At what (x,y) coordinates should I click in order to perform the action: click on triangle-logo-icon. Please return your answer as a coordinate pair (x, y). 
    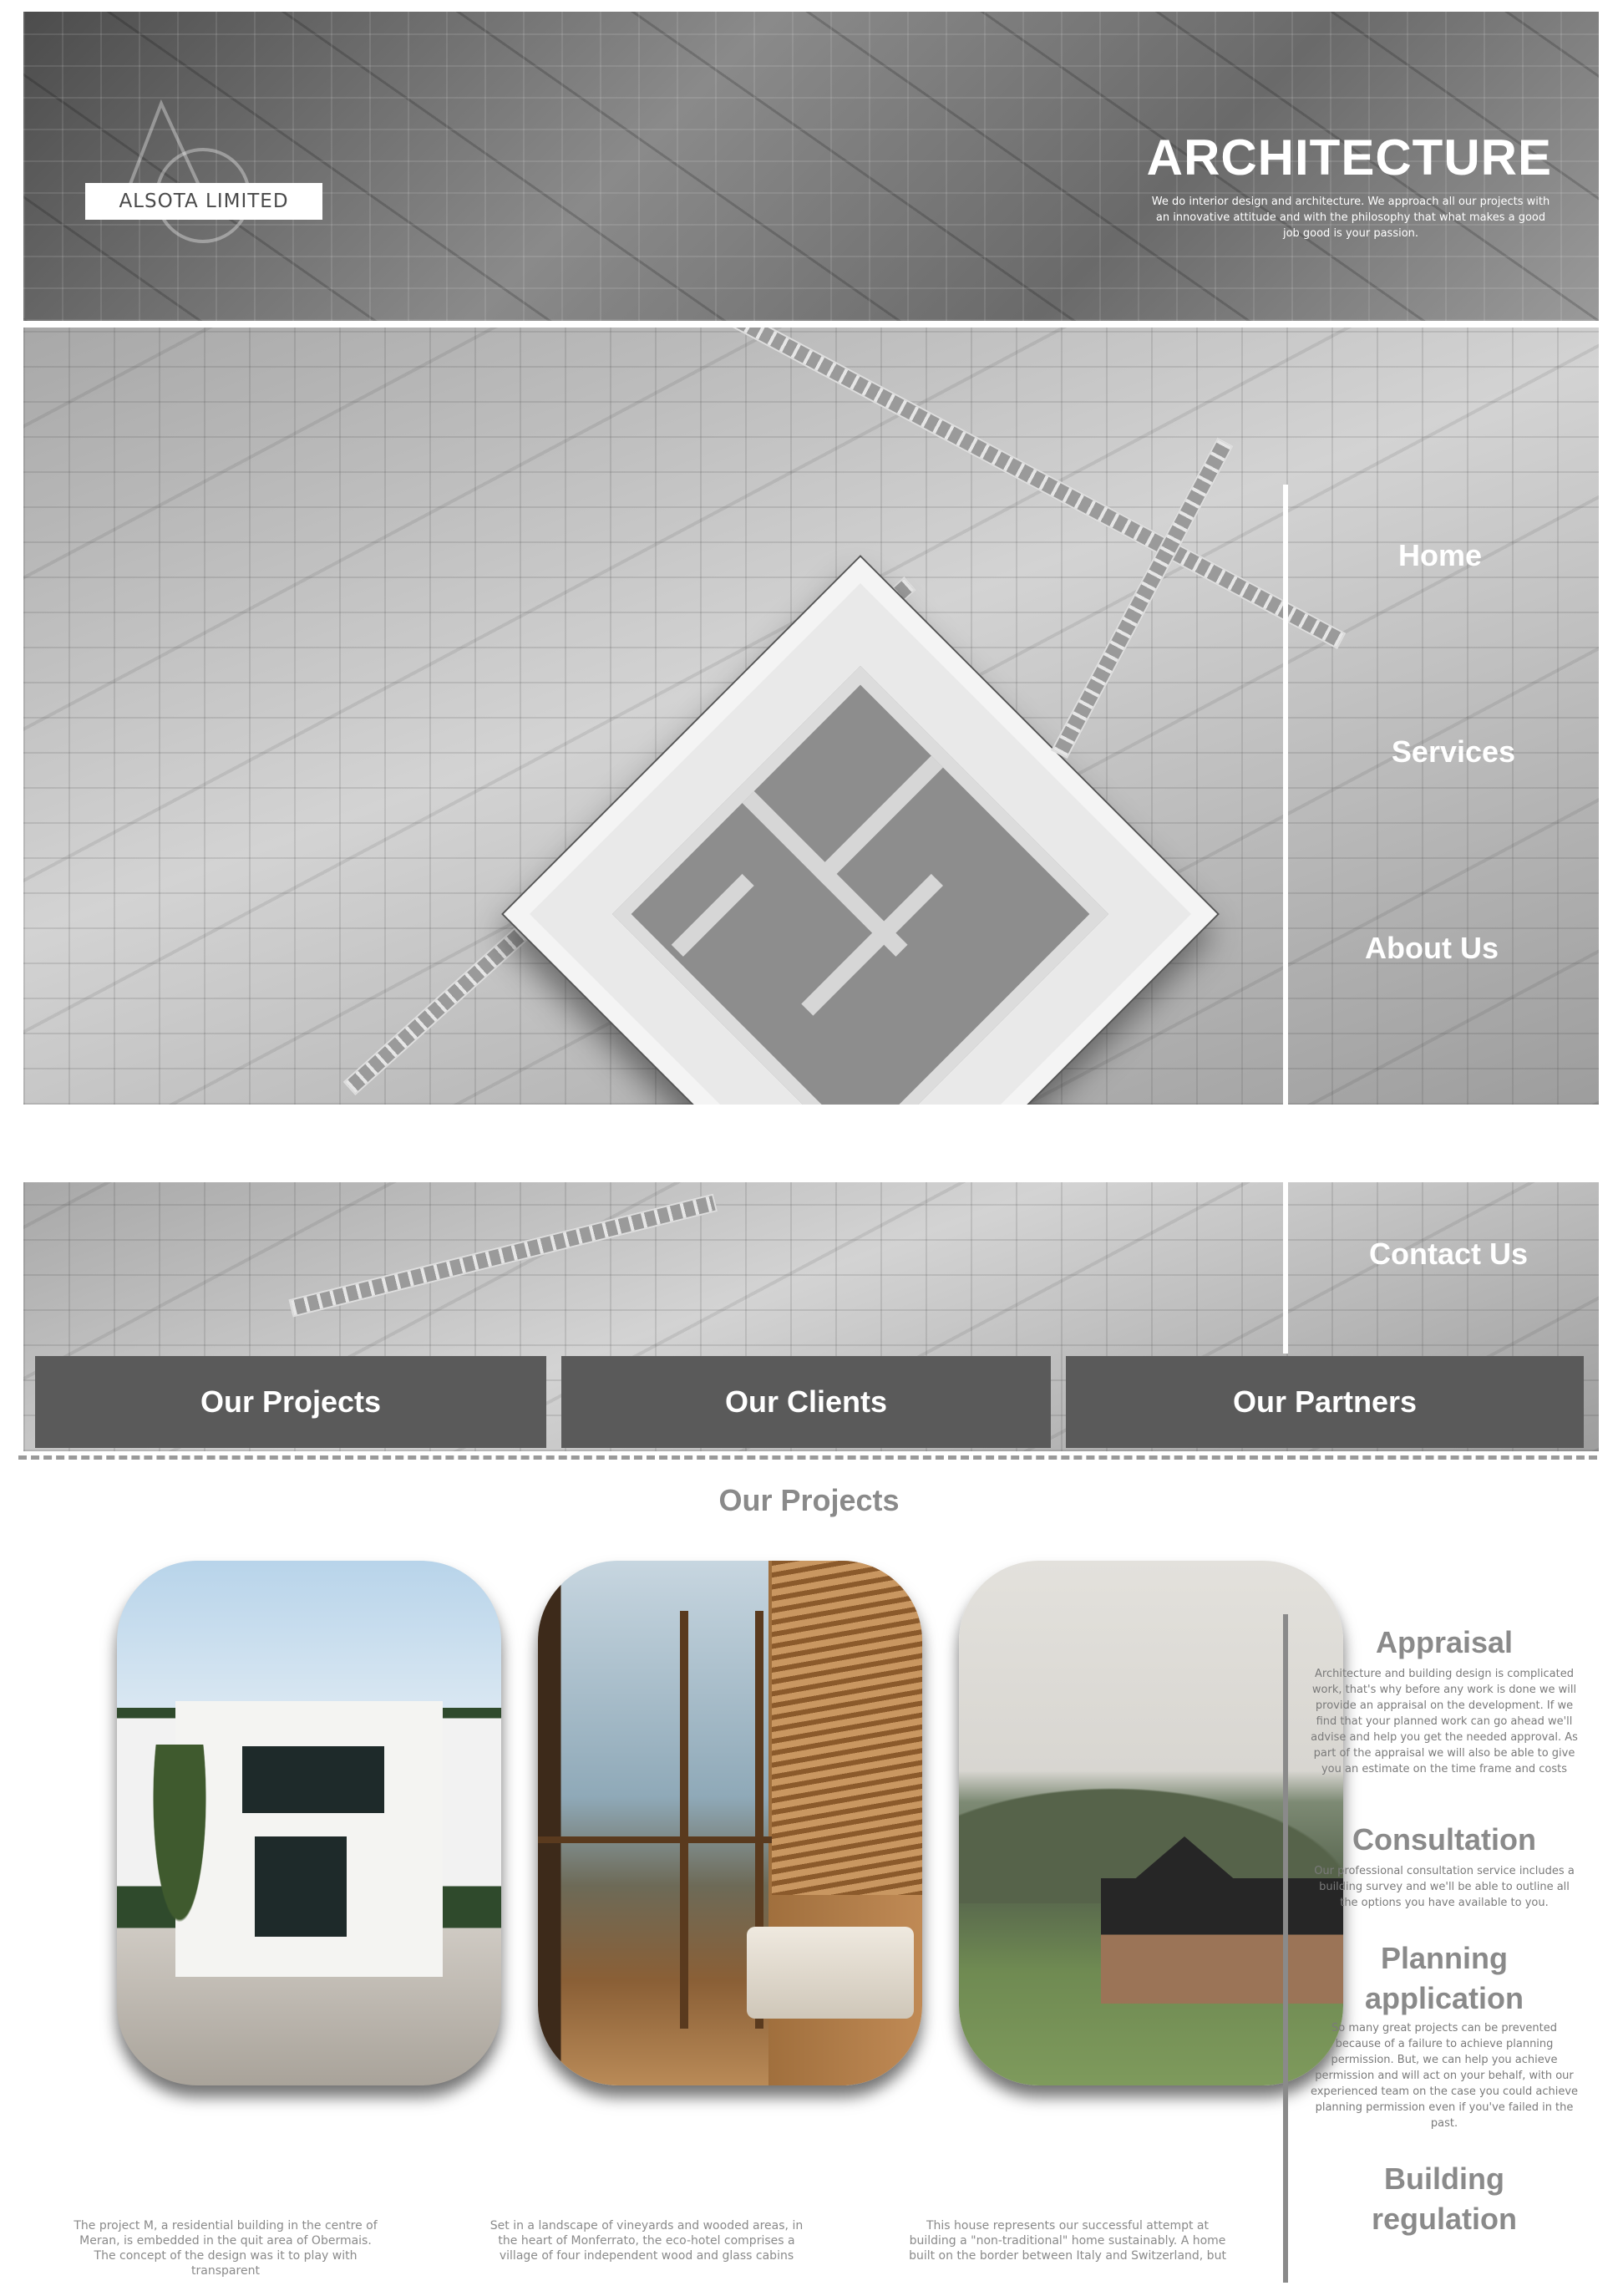
    Looking at the image, I should click on (184, 171).